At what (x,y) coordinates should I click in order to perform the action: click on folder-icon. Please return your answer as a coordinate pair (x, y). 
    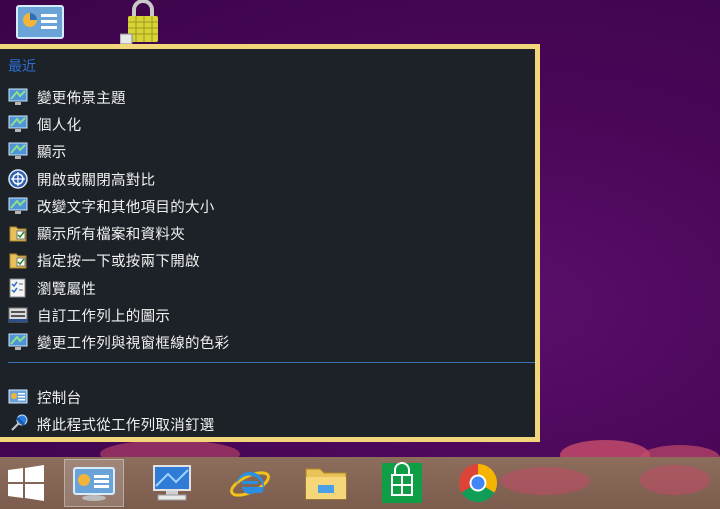
    Looking at the image, I should click on (326, 484).